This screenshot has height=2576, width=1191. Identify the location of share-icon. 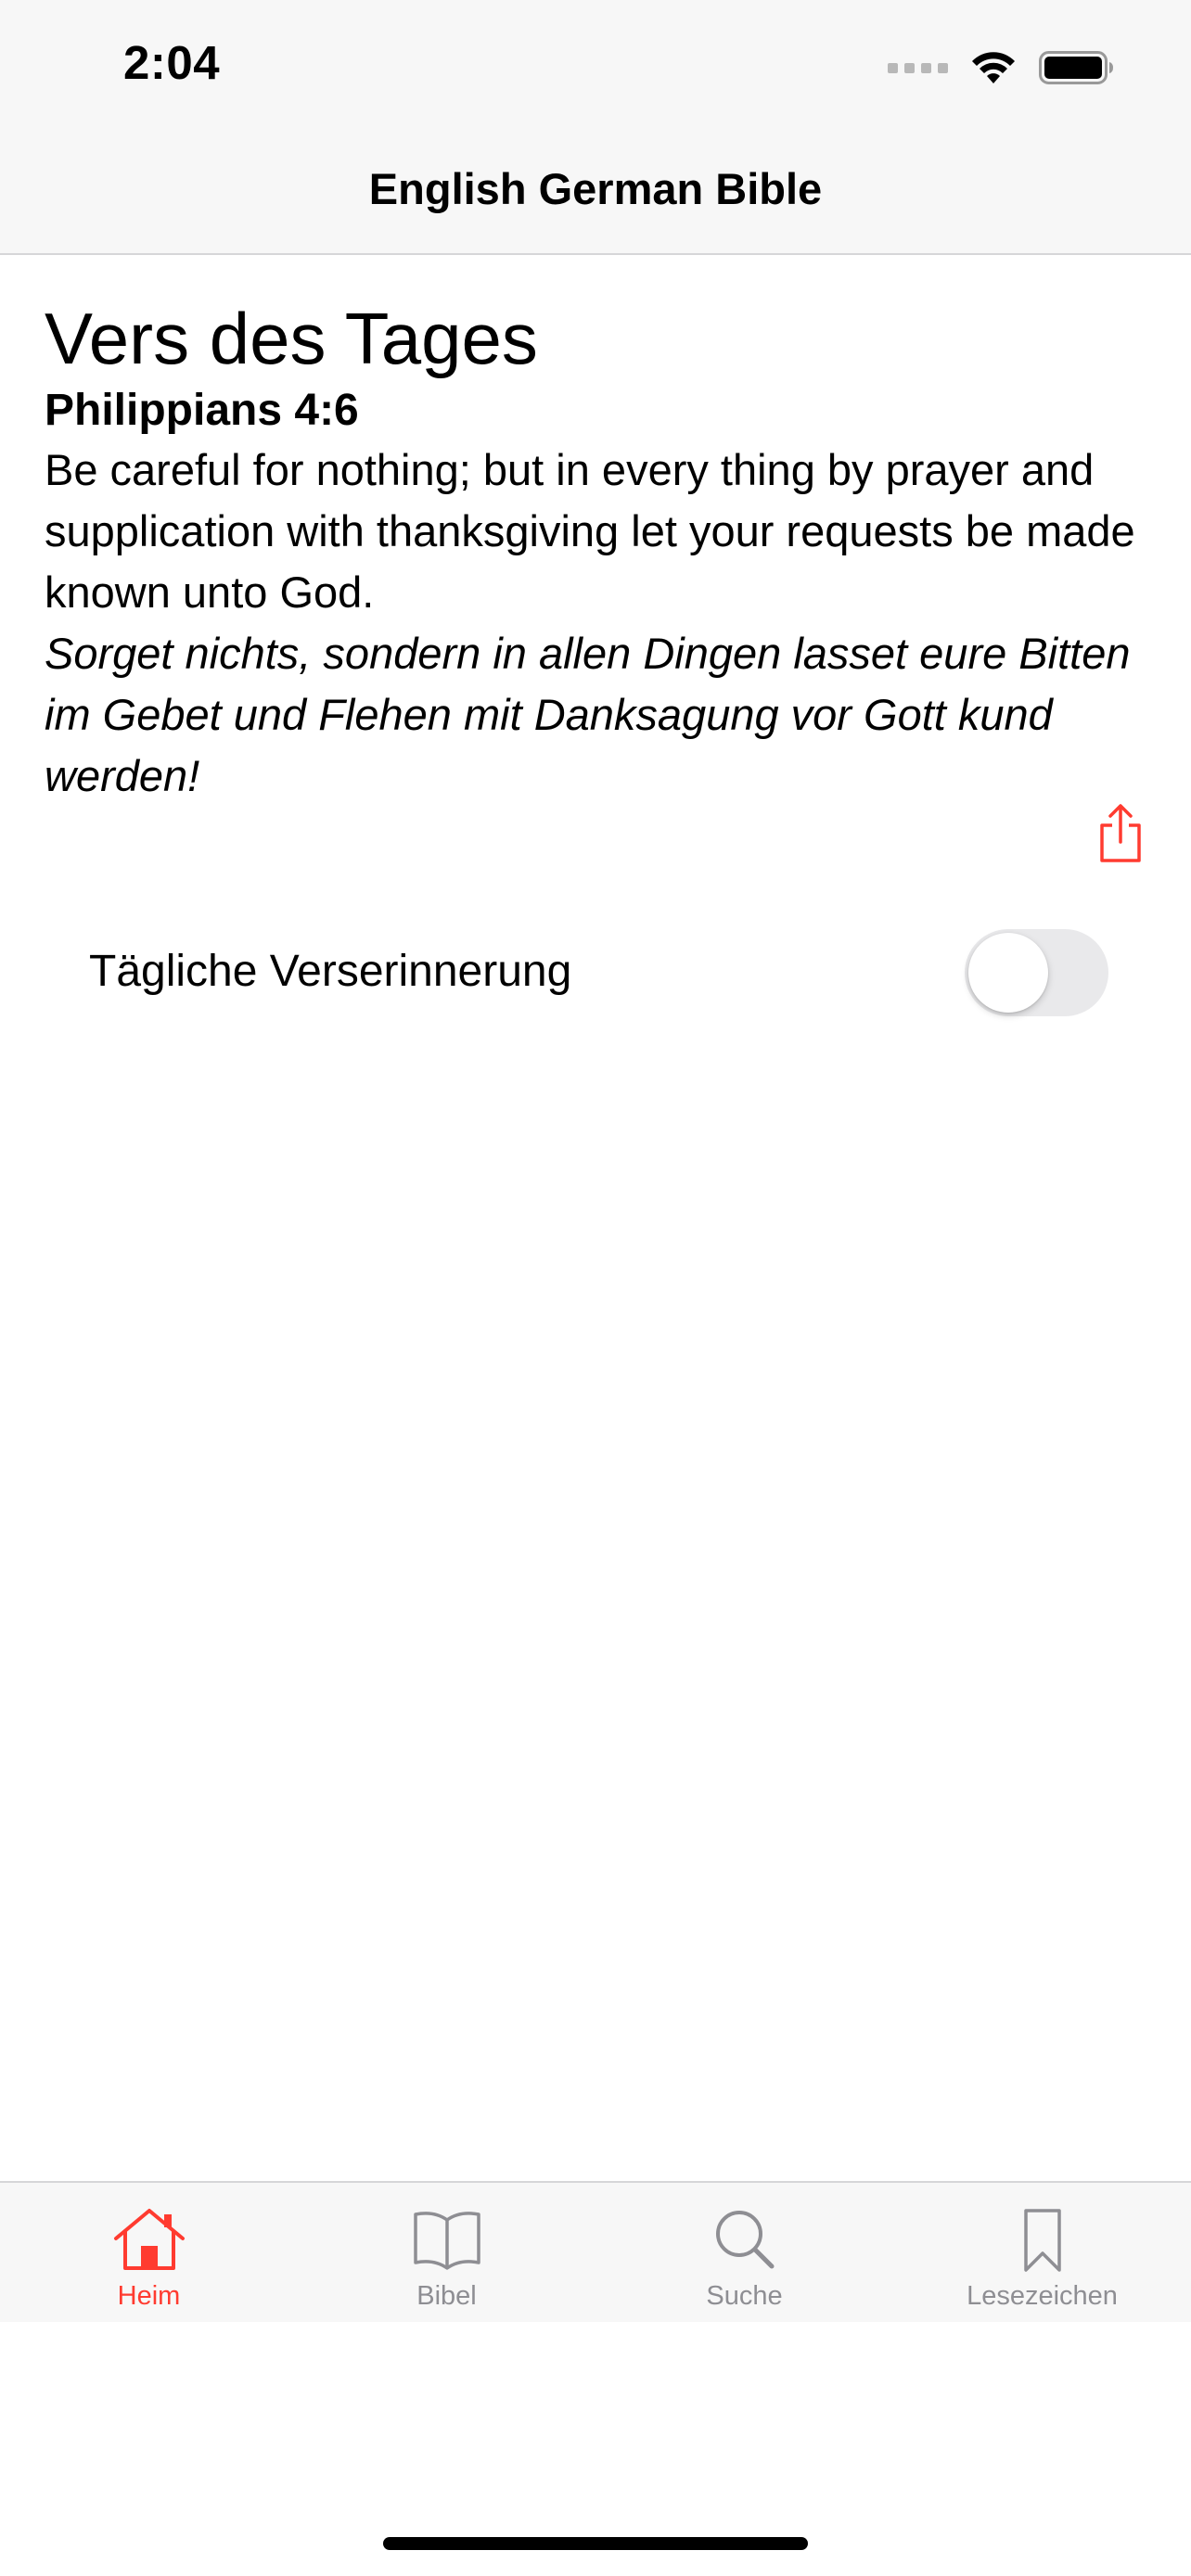
(1121, 833).